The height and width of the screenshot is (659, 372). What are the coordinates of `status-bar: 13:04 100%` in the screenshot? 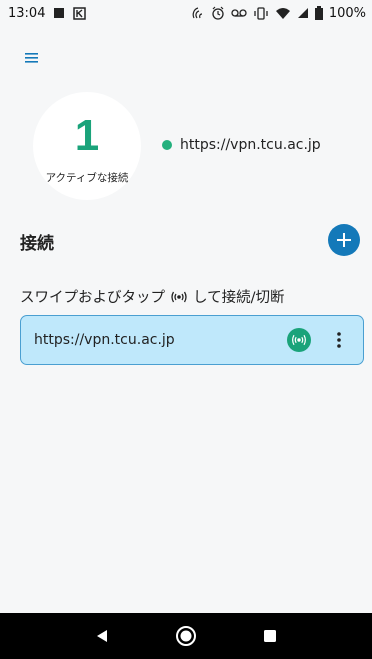 It's located at (186, 13).